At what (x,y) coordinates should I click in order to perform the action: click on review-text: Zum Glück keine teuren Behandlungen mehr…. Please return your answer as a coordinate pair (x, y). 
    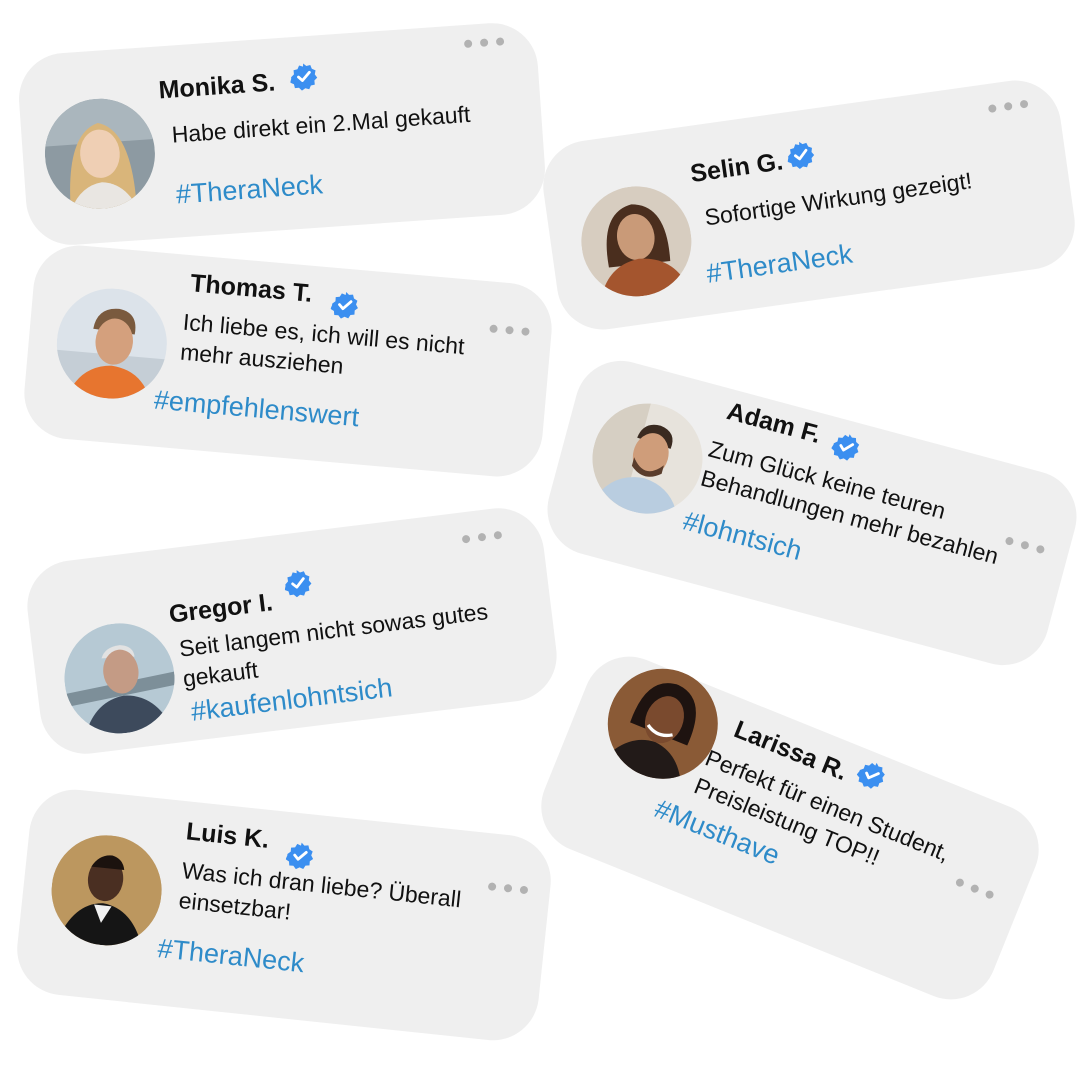
    Looking at the image, I should click on (850, 502).